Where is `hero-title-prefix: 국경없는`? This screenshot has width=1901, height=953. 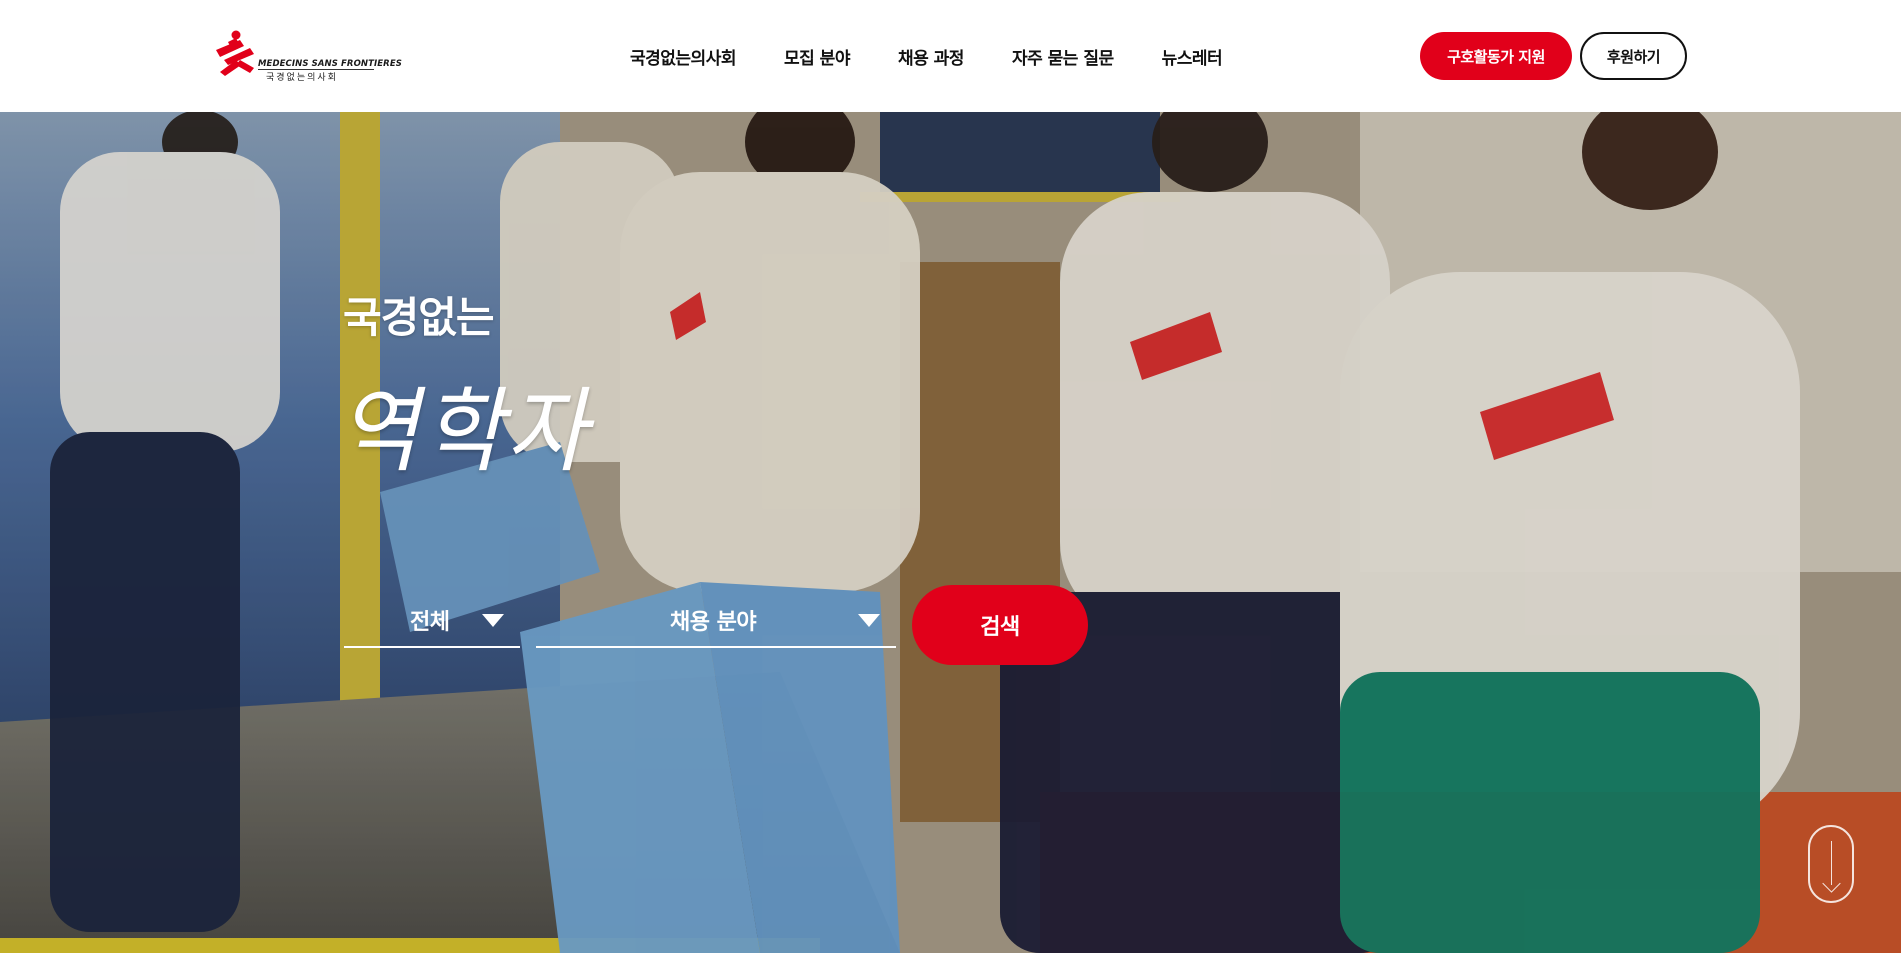 hero-title-prefix: 국경없는 is located at coordinates (419, 317).